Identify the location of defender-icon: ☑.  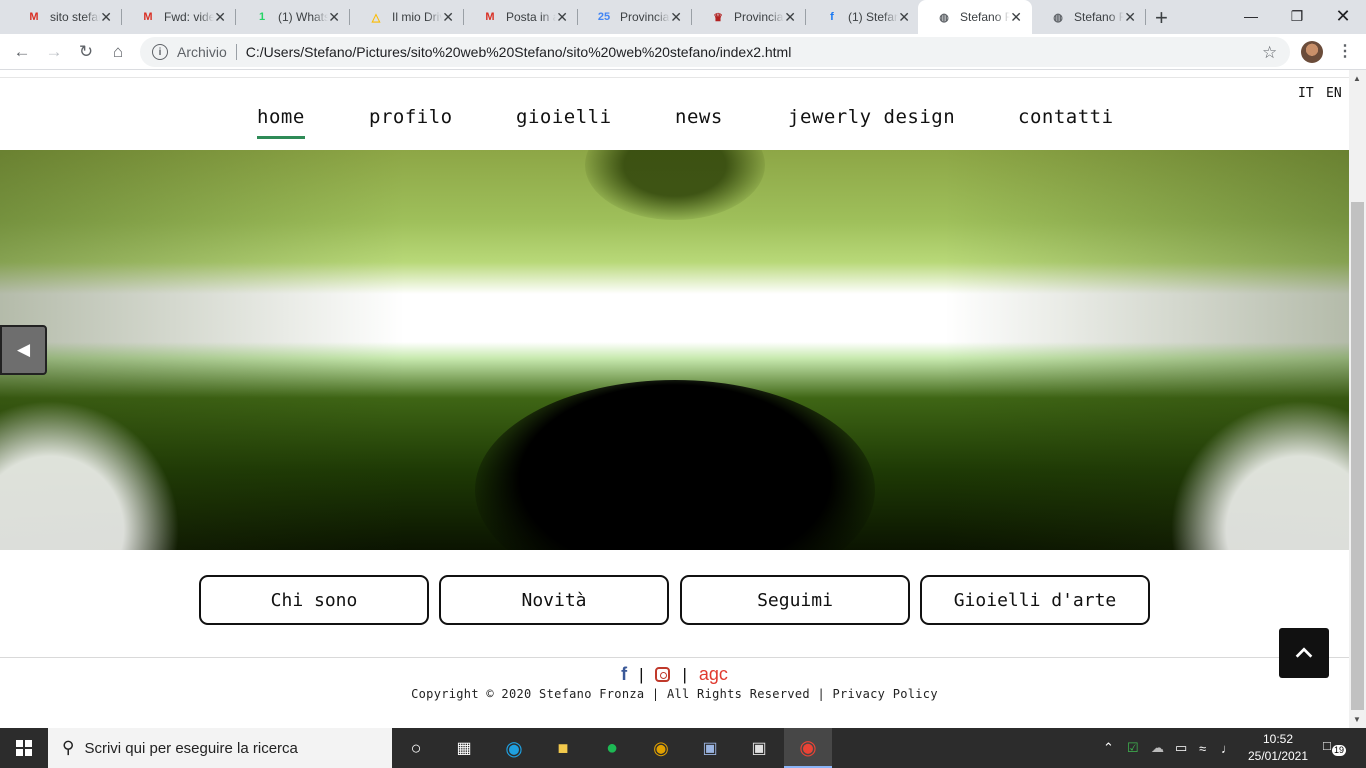
(1133, 748).